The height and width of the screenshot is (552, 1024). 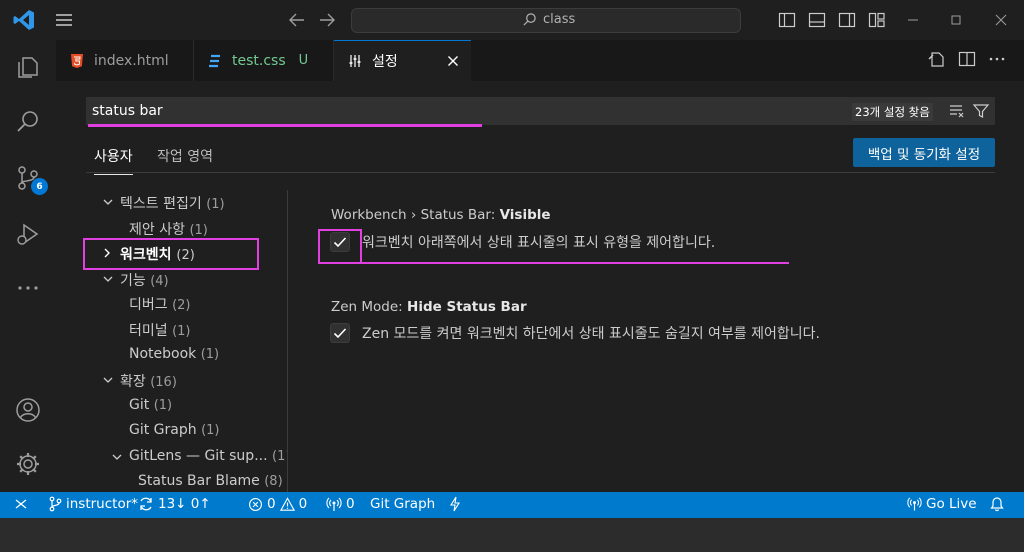 I want to click on toc-item-notebook: Notebook (1), so click(x=174, y=354).